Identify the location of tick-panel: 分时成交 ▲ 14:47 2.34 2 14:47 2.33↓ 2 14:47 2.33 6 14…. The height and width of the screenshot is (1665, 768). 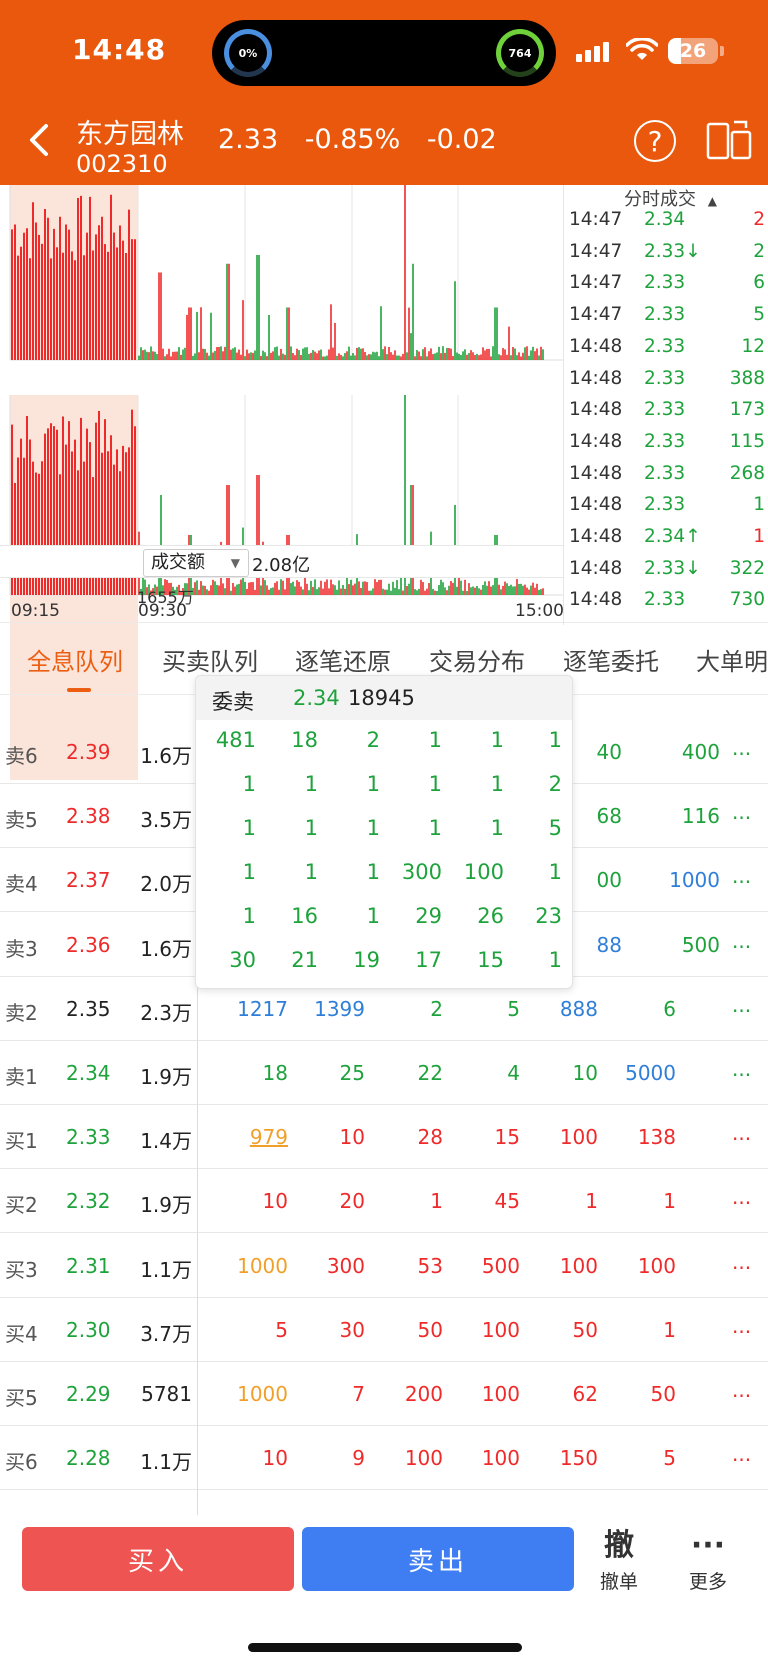
(665, 405).